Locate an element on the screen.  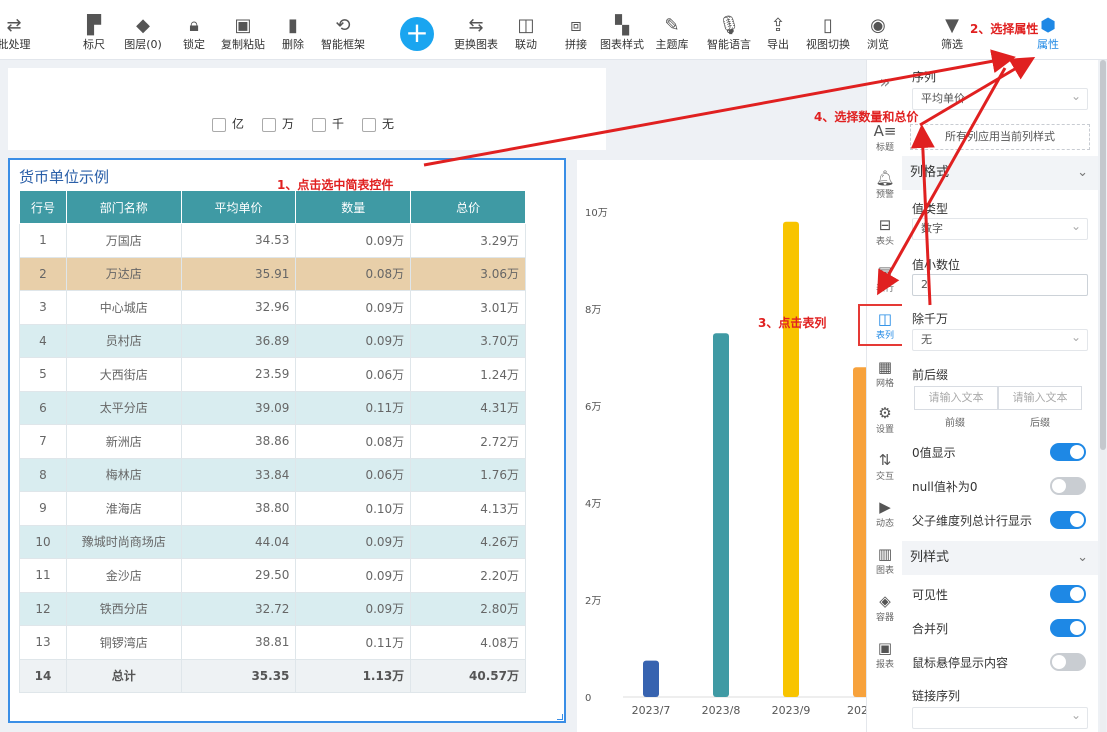
batch-button: ⇄ 批处理 is located at coordinates (15, 33).